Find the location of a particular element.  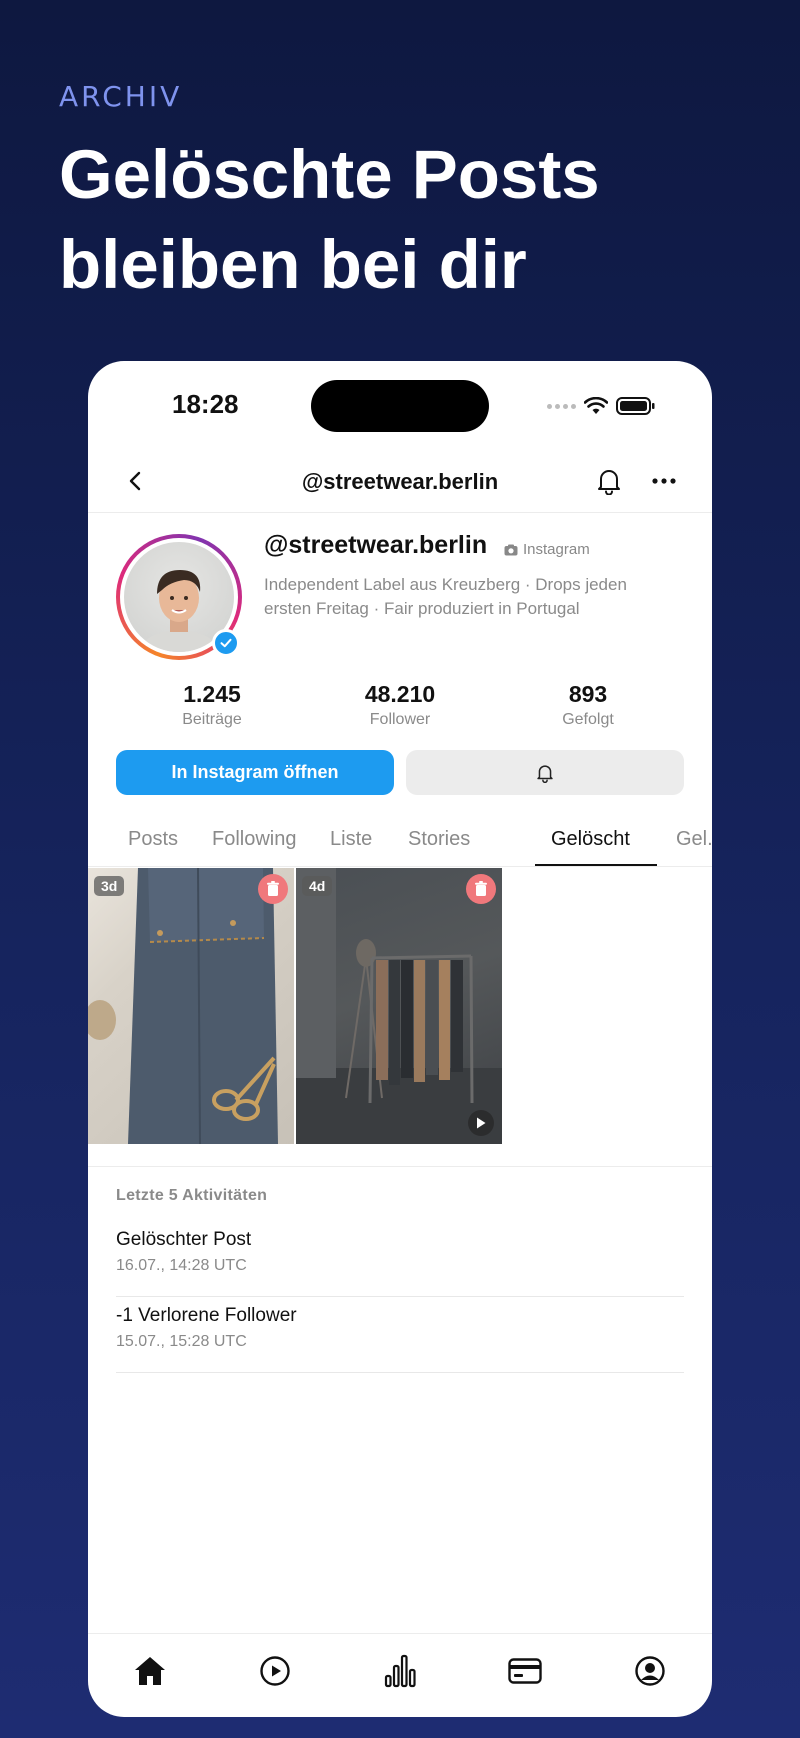

activity-title: -1 Verlorene Follower is located at coordinates (206, 1315).